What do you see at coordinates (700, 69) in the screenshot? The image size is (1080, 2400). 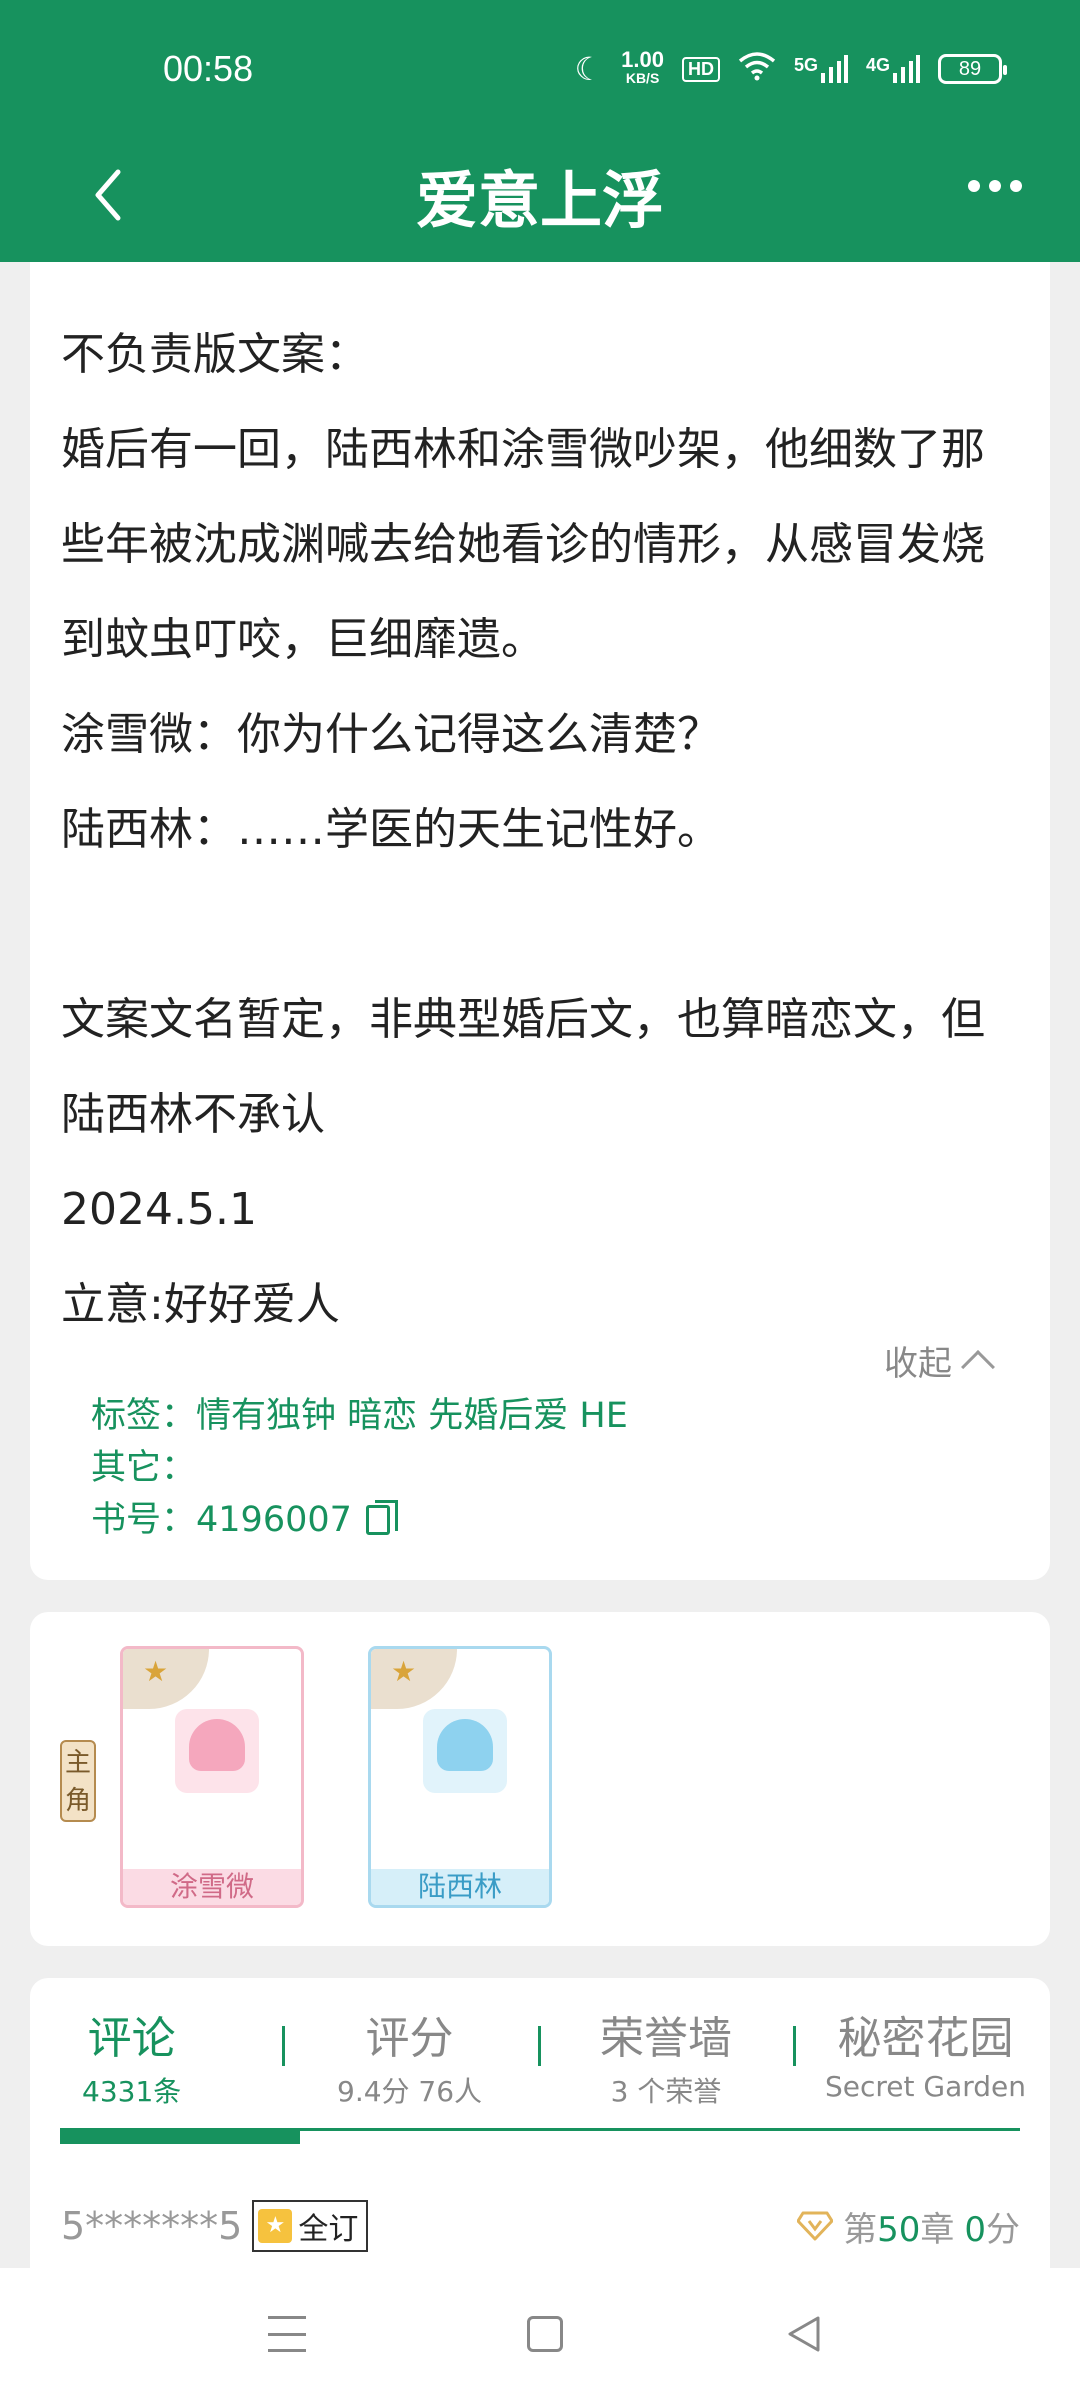 I see `hd-icon: HD` at bounding box center [700, 69].